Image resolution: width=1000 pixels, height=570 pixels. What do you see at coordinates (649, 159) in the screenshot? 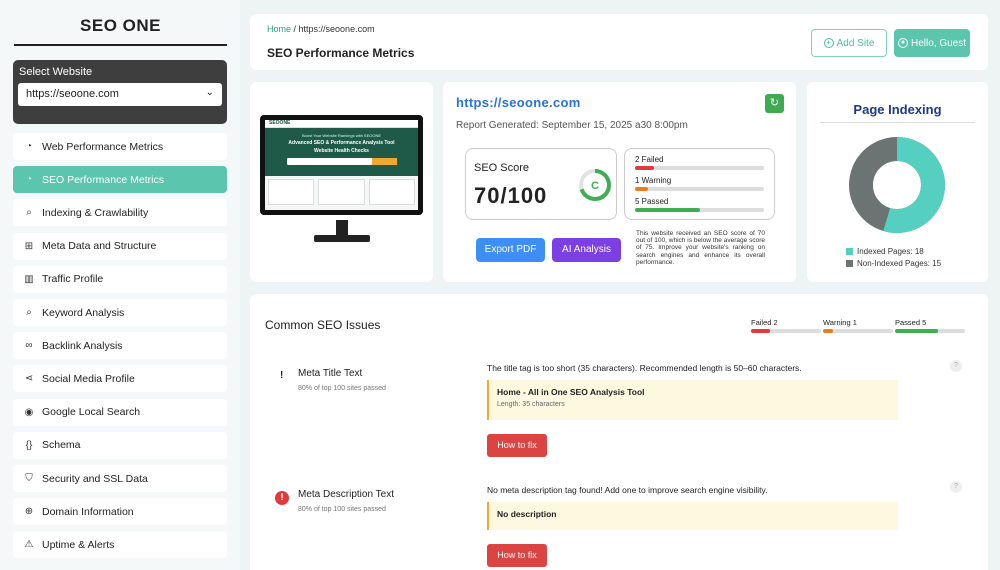
I see `failed-count: 2 Failed` at bounding box center [649, 159].